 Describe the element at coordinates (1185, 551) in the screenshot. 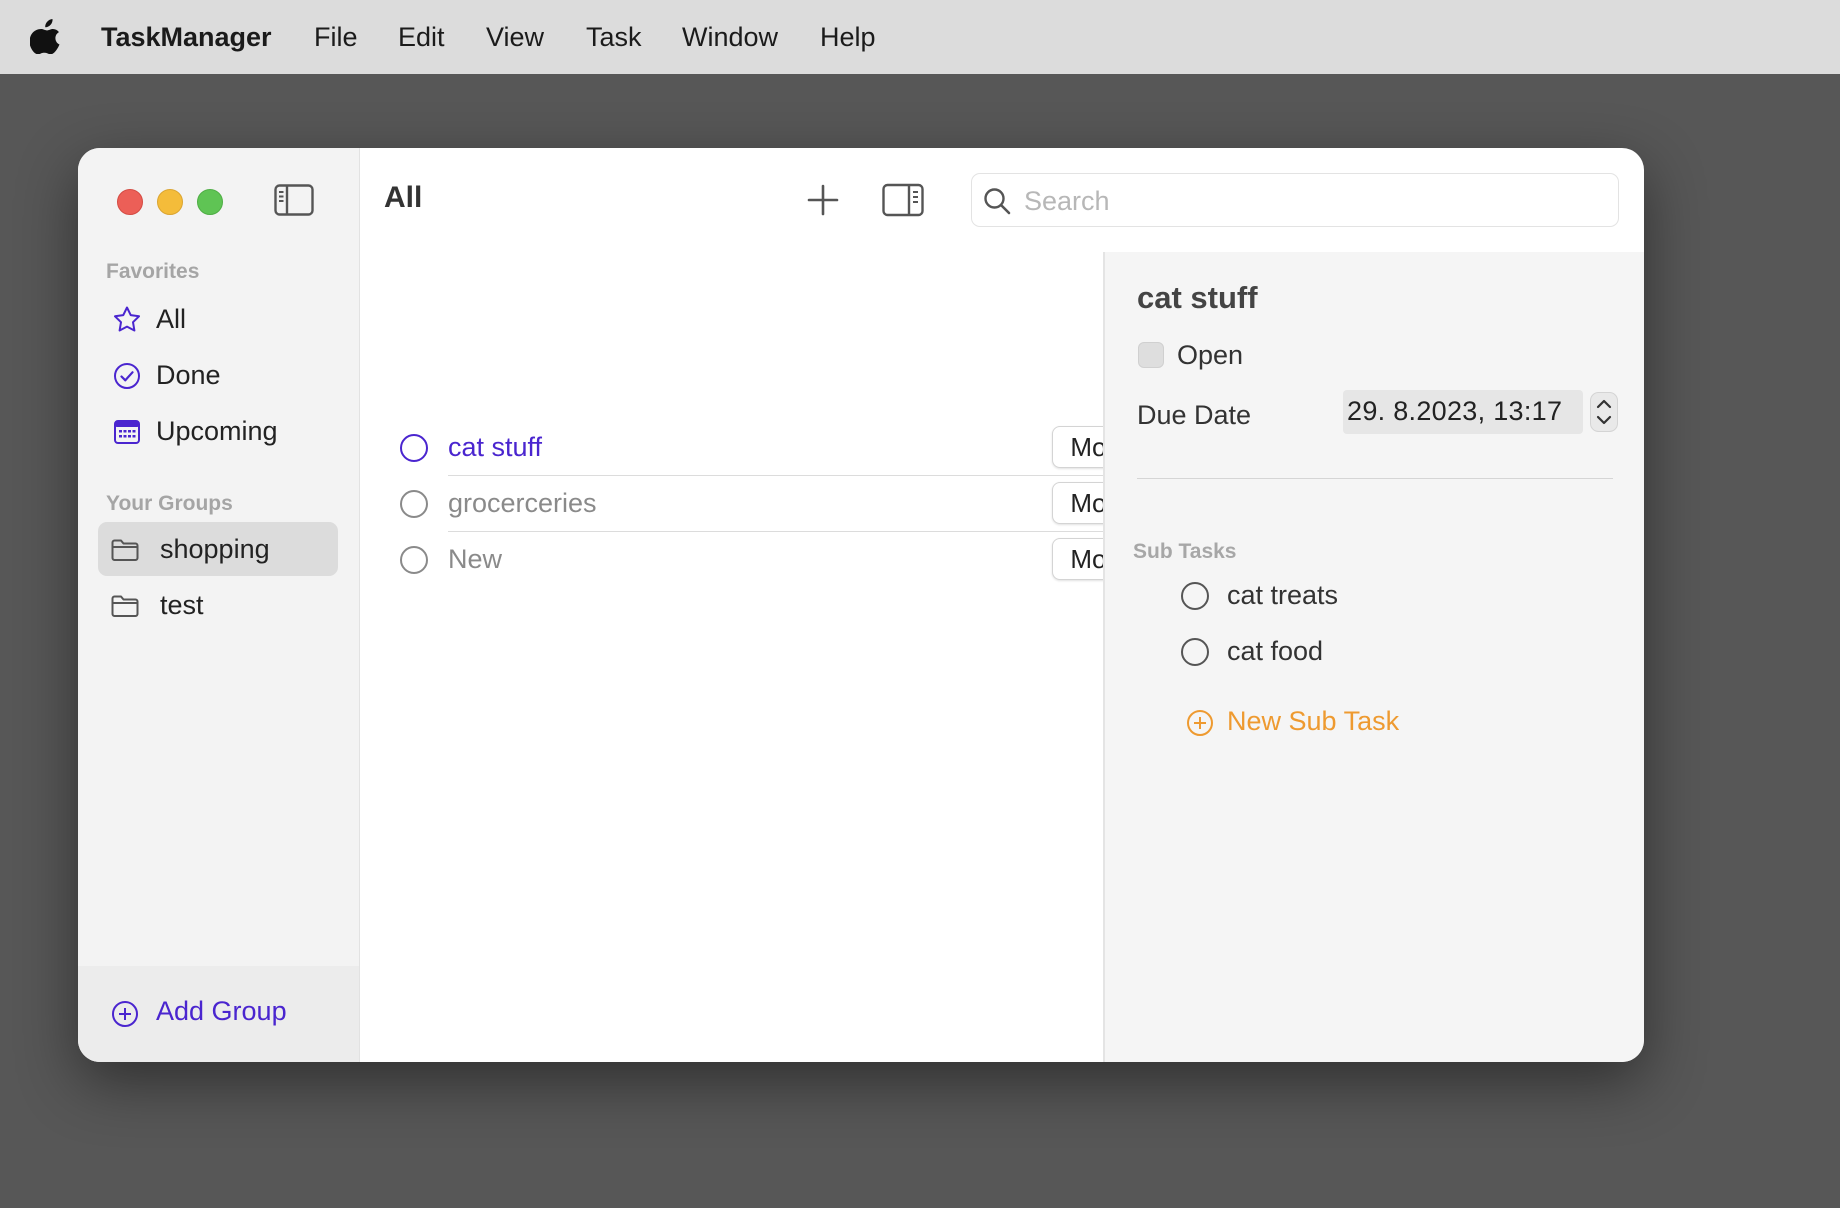

I see `subtasks-section-label: Sub Tasks` at that location.